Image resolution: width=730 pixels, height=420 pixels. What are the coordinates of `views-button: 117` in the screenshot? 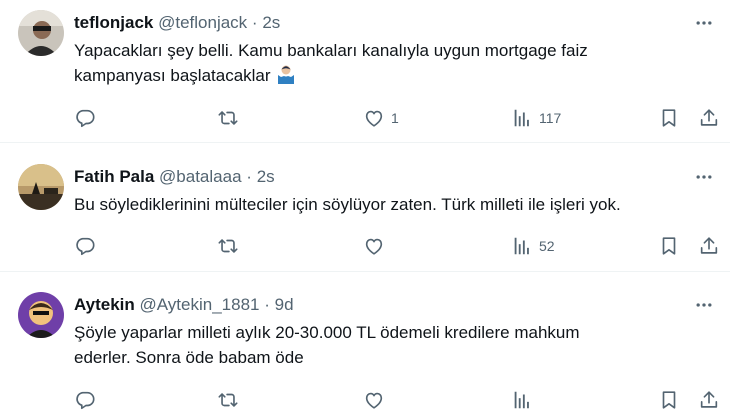 It's located at (536, 118).